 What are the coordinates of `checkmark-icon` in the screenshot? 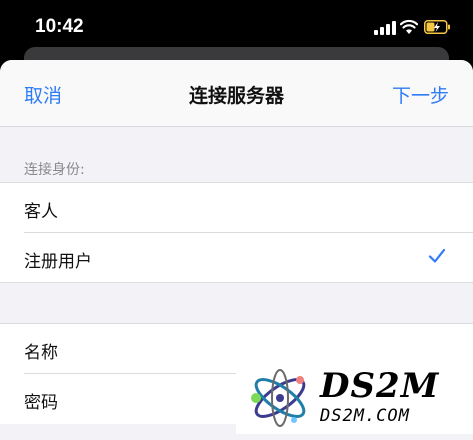 It's located at (437, 255).